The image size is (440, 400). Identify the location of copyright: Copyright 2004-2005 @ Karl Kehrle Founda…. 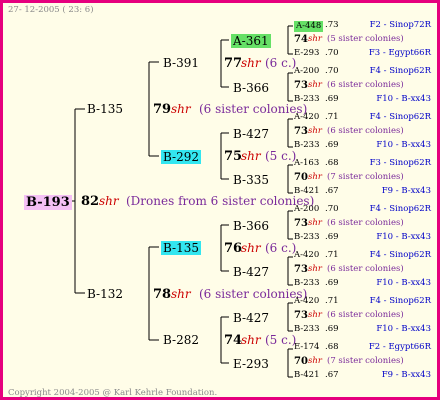
(113, 393).